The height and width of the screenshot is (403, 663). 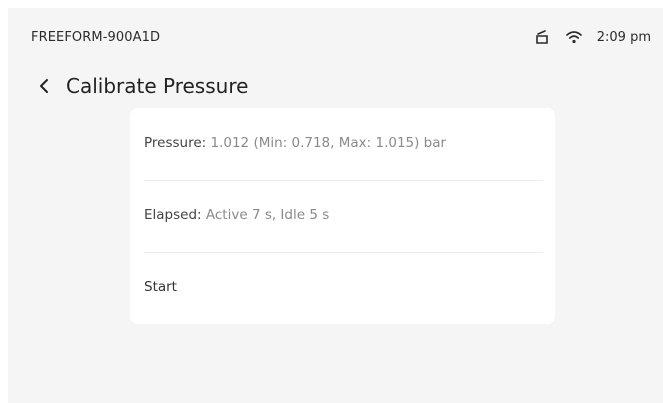 I want to click on start-label: Start, so click(x=160, y=287).